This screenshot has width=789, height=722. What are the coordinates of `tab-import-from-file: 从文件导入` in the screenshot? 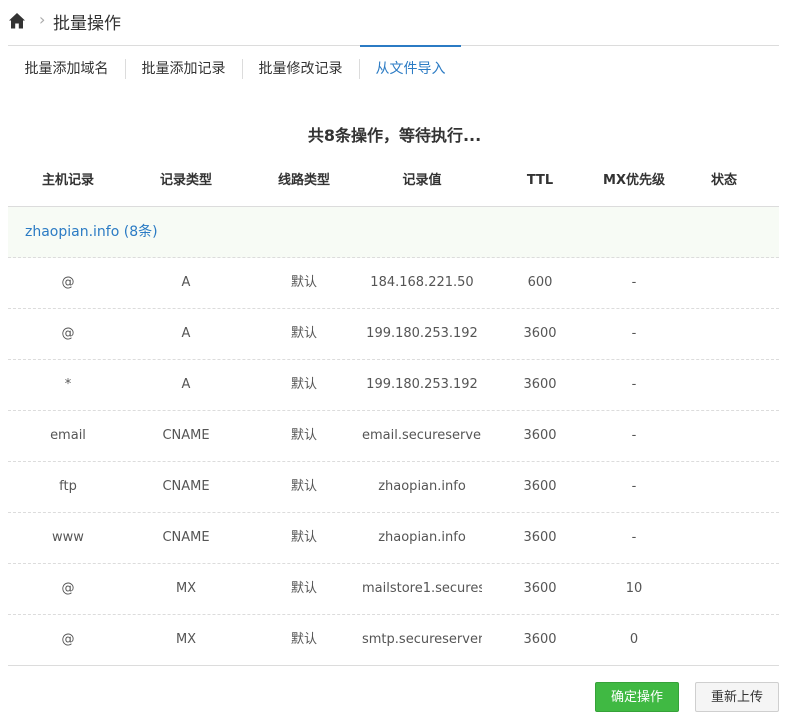 It's located at (410, 68).